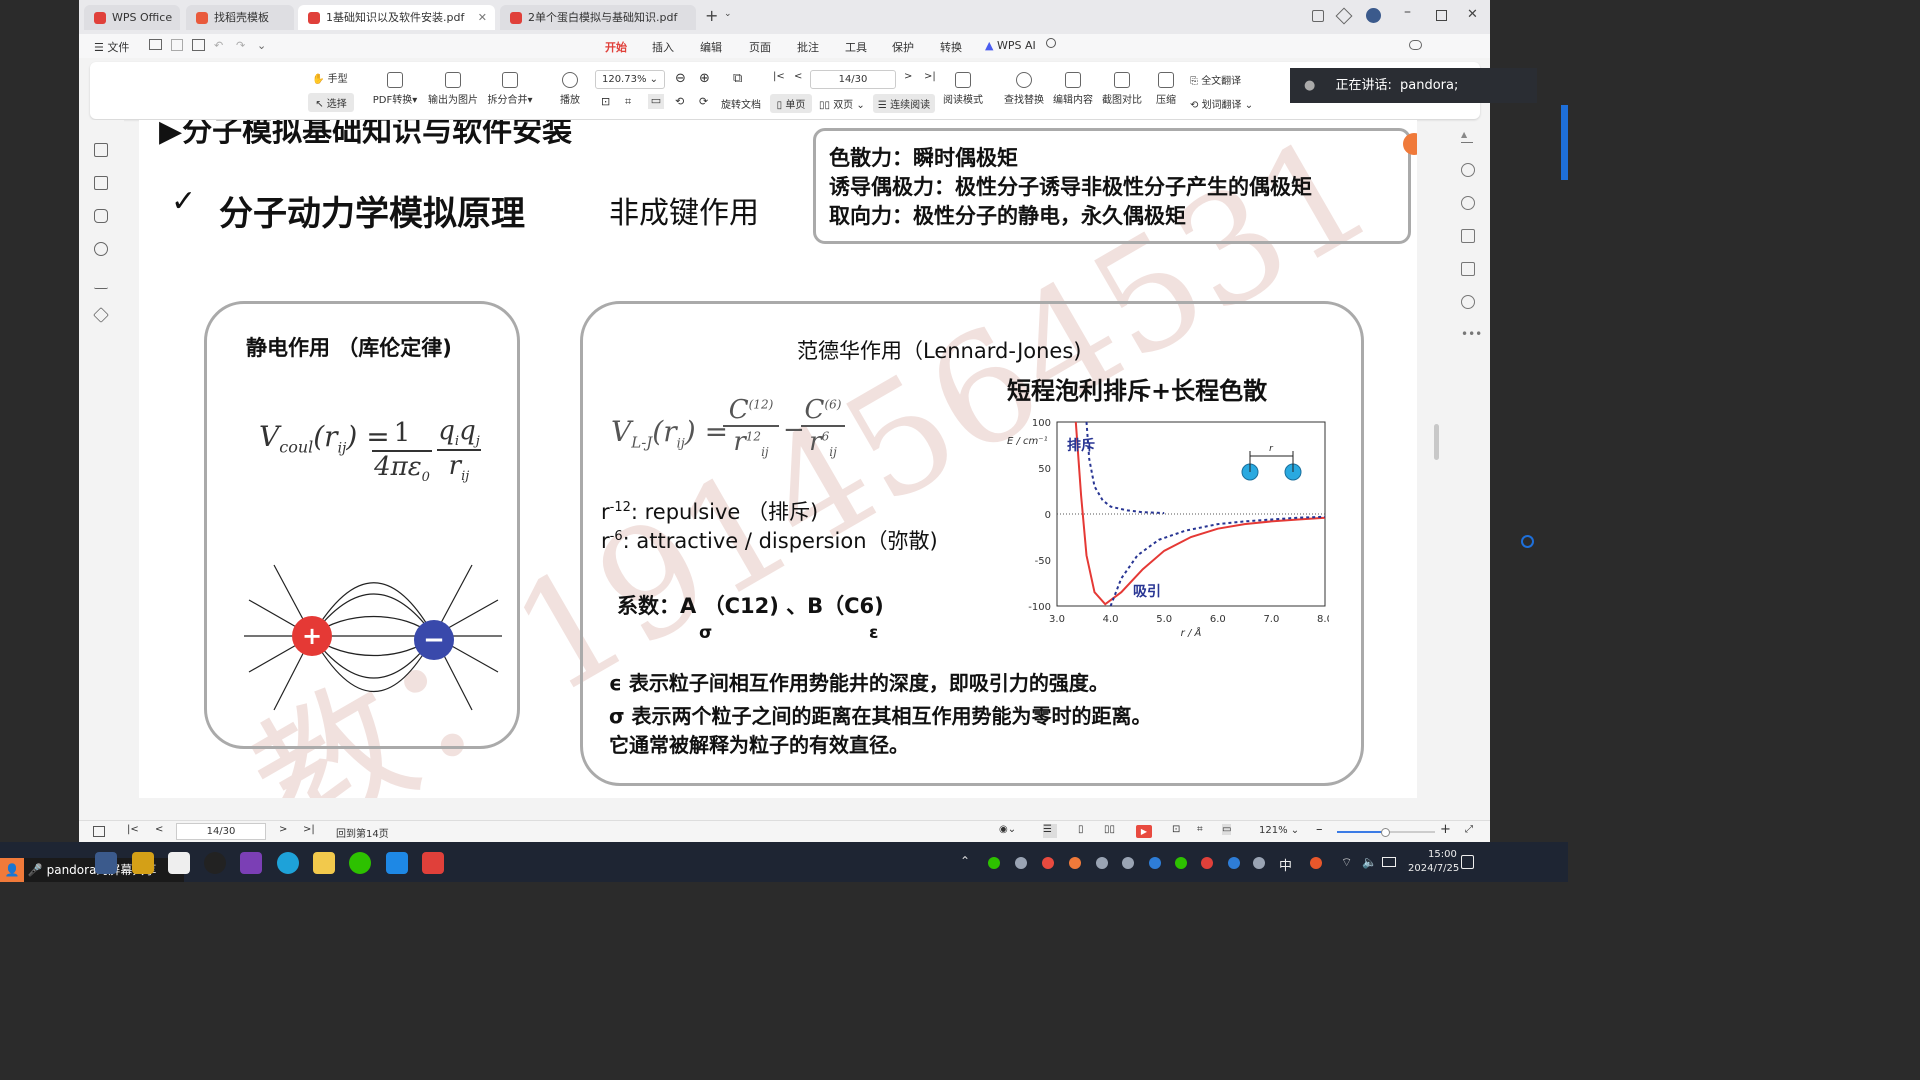 Image resolution: width=1920 pixels, height=1080 pixels. What do you see at coordinates (663, 47) in the screenshot?
I see `menu-insert: 插入` at bounding box center [663, 47].